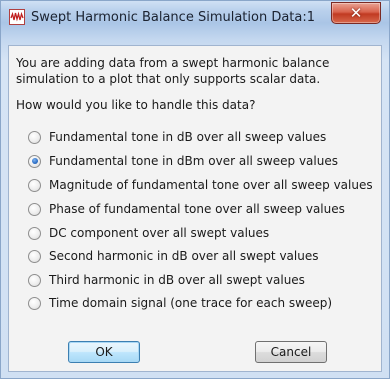  What do you see at coordinates (291, 352) in the screenshot?
I see `cancel-button: Cancel` at bounding box center [291, 352].